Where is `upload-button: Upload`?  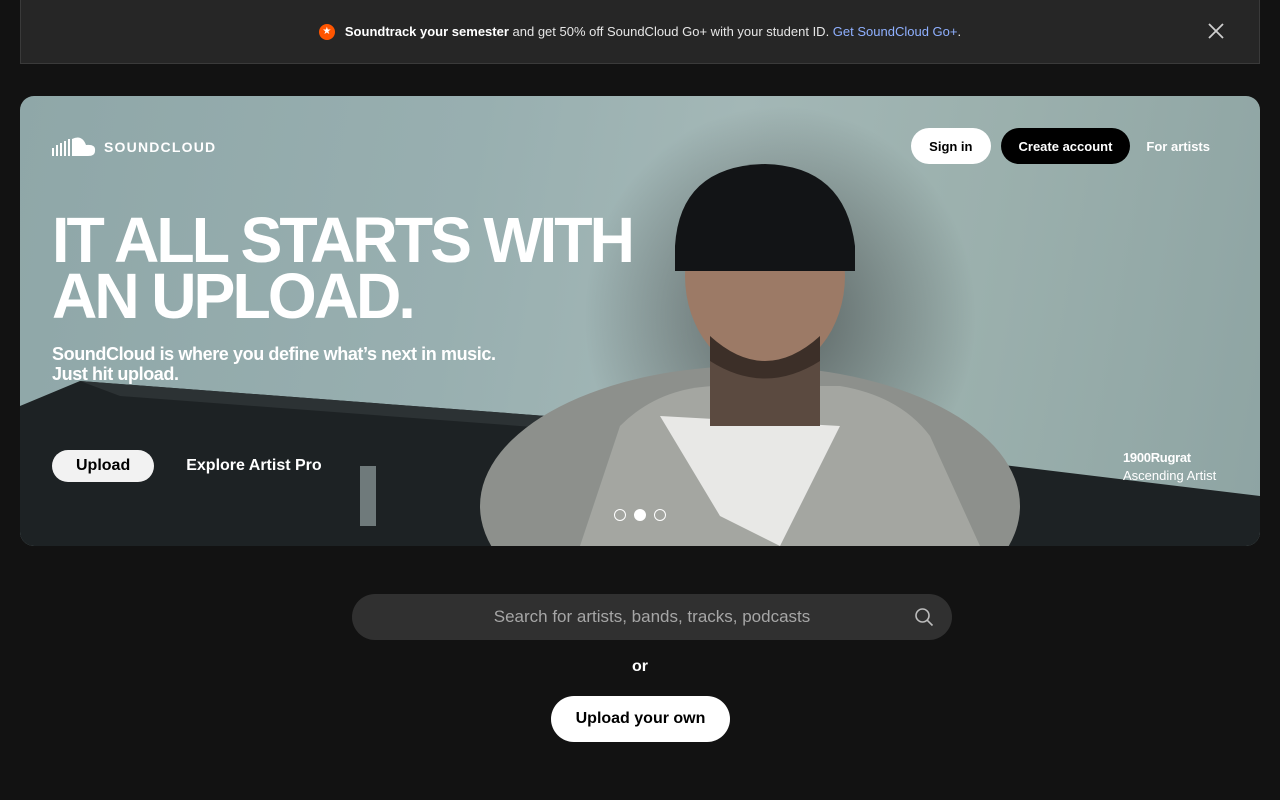
upload-button: Upload is located at coordinates (103, 466).